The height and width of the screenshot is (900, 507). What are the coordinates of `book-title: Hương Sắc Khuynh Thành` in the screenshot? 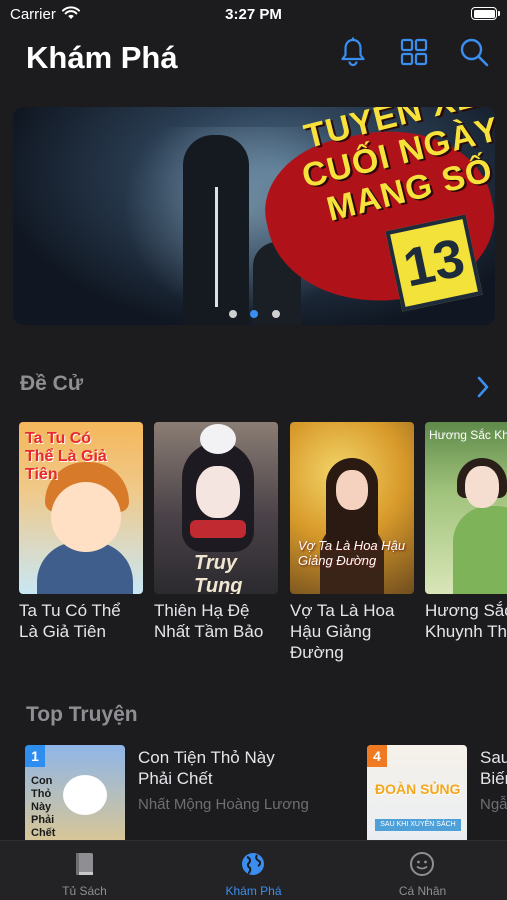 It's located at (466, 621).